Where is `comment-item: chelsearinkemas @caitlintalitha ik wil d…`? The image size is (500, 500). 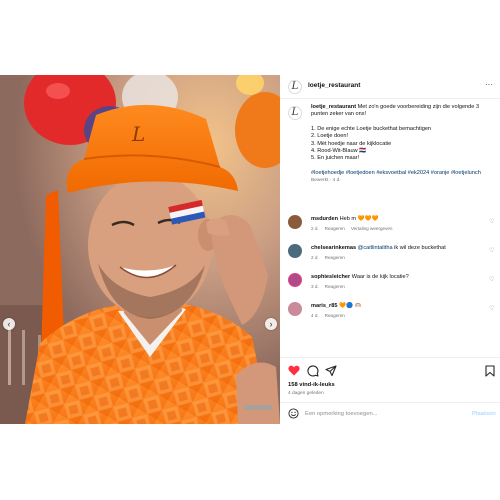 comment-item: chelsearinkemas @caitlintalitha ik wil d… is located at coordinates (390, 259).